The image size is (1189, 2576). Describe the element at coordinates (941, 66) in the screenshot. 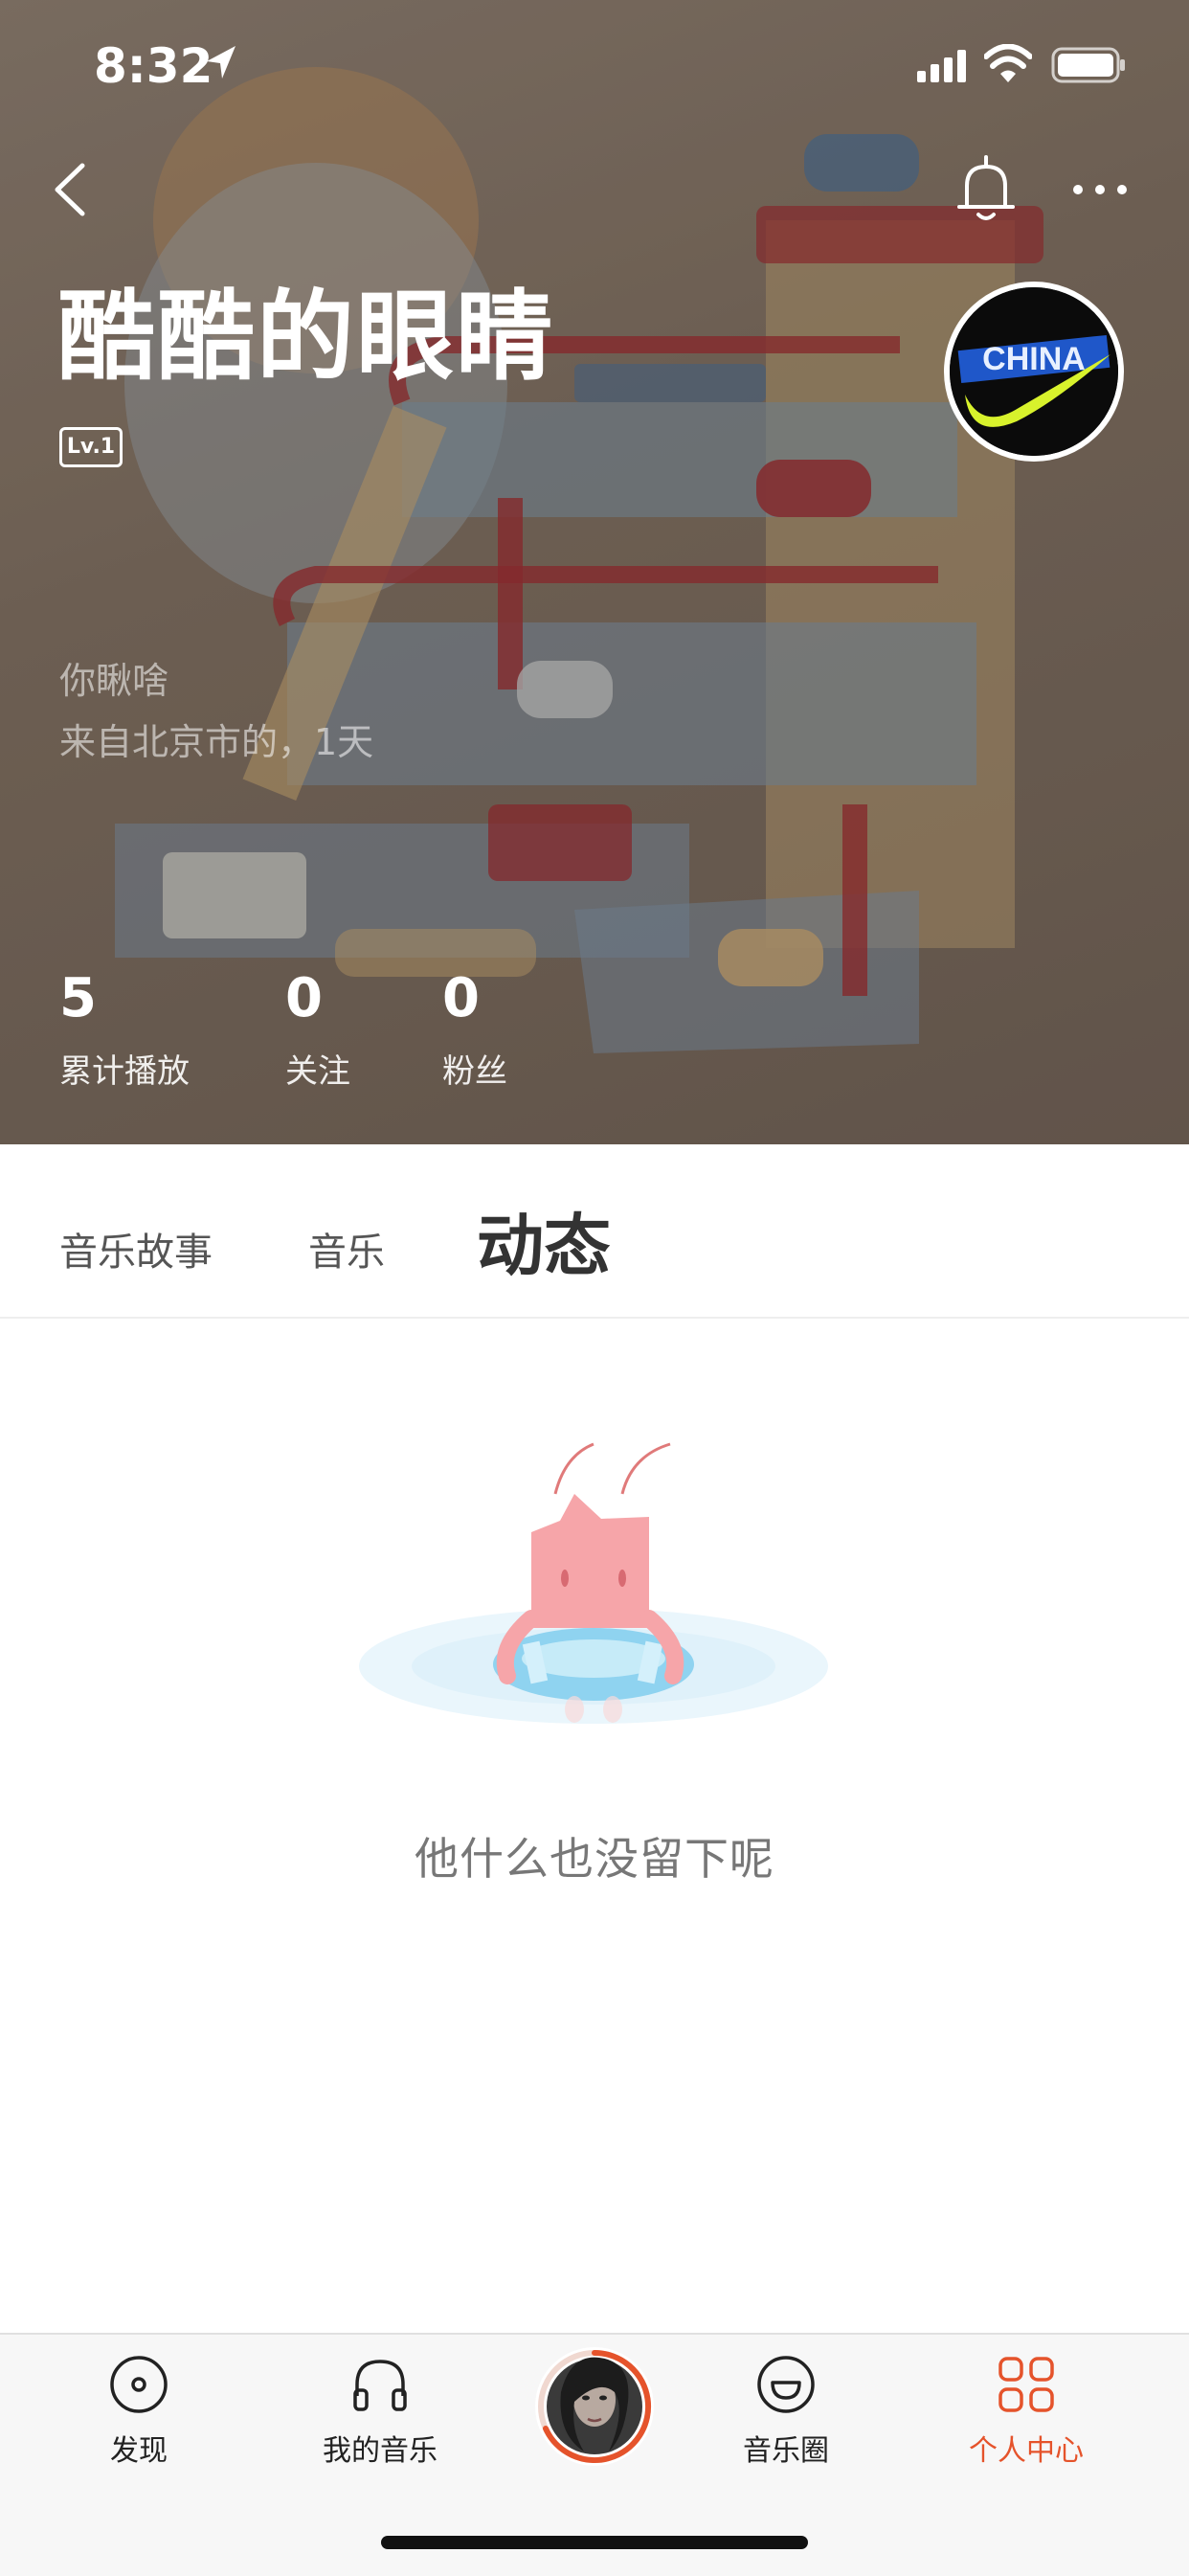

I see `signal-icon` at that location.